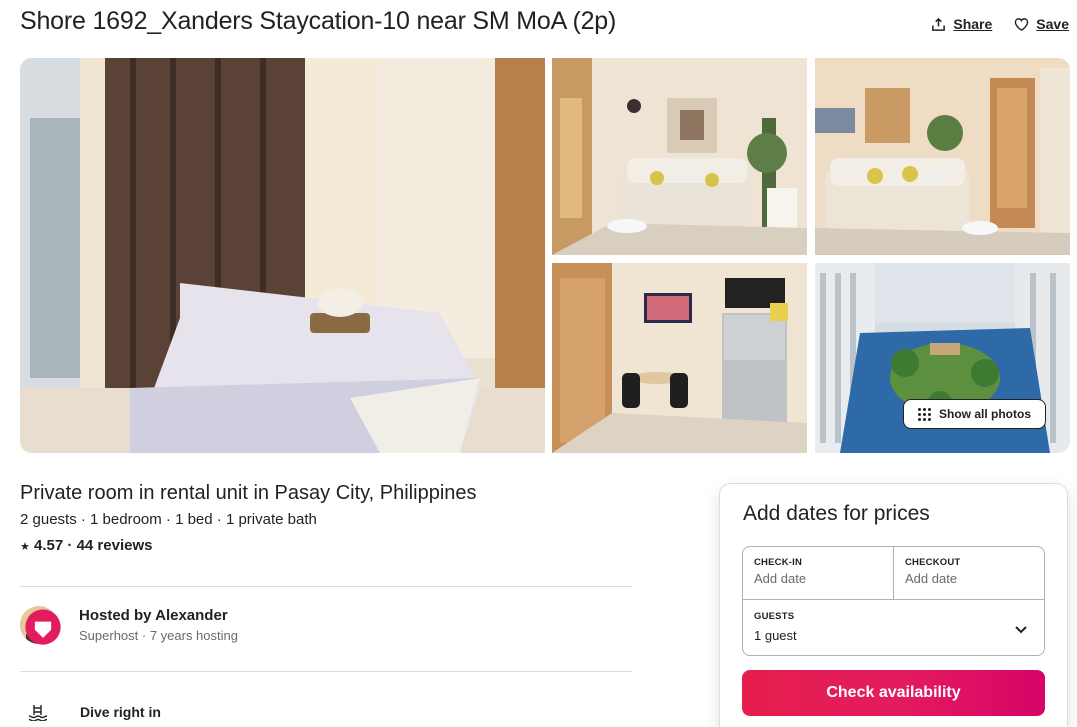 The image size is (1077, 727). I want to click on host-name: Hosted by Alexander, so click(153, 615).